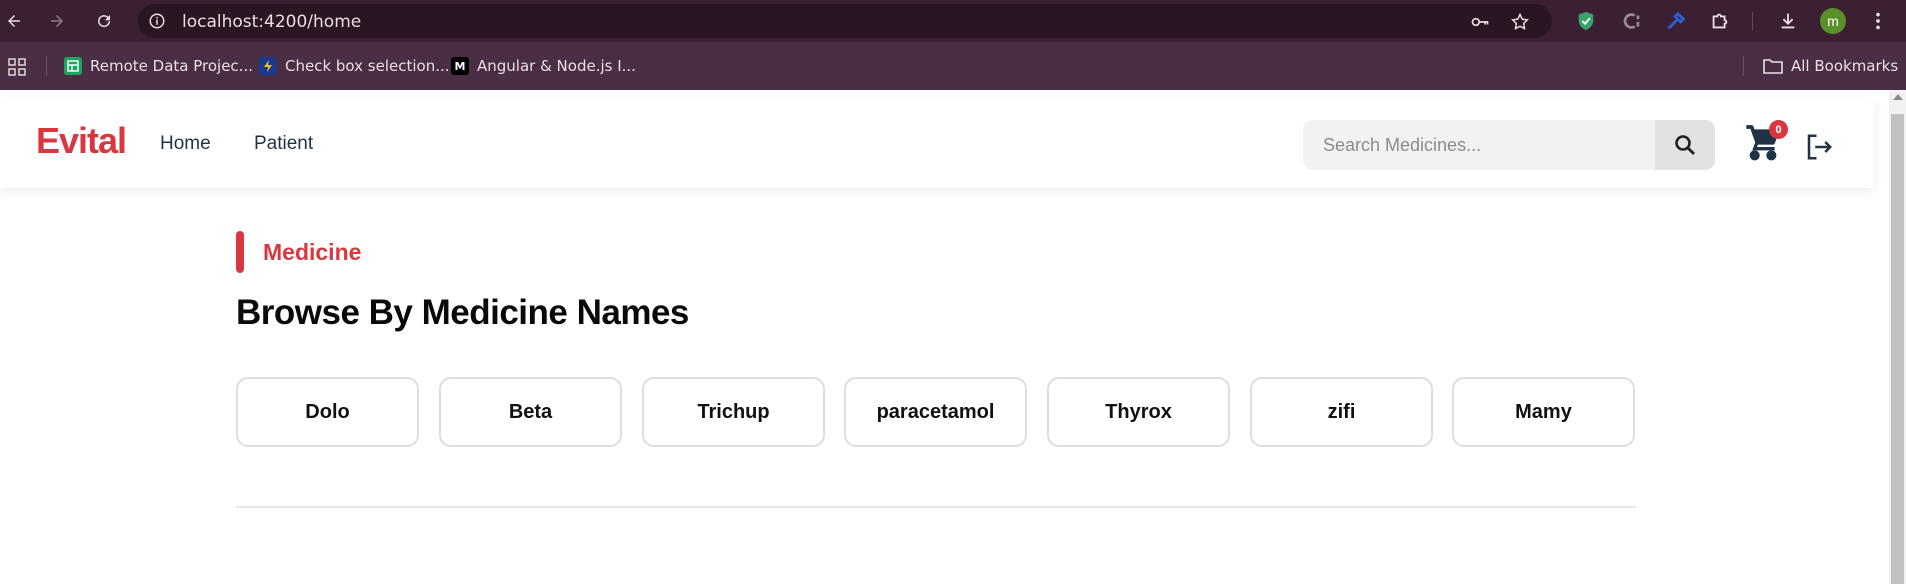 This screenshot has width=1906, height=584. What do you see at coordinates (1833, 21) in the screenshot?
I see `profile-avatar: m` at bounding box center [1833, 21].